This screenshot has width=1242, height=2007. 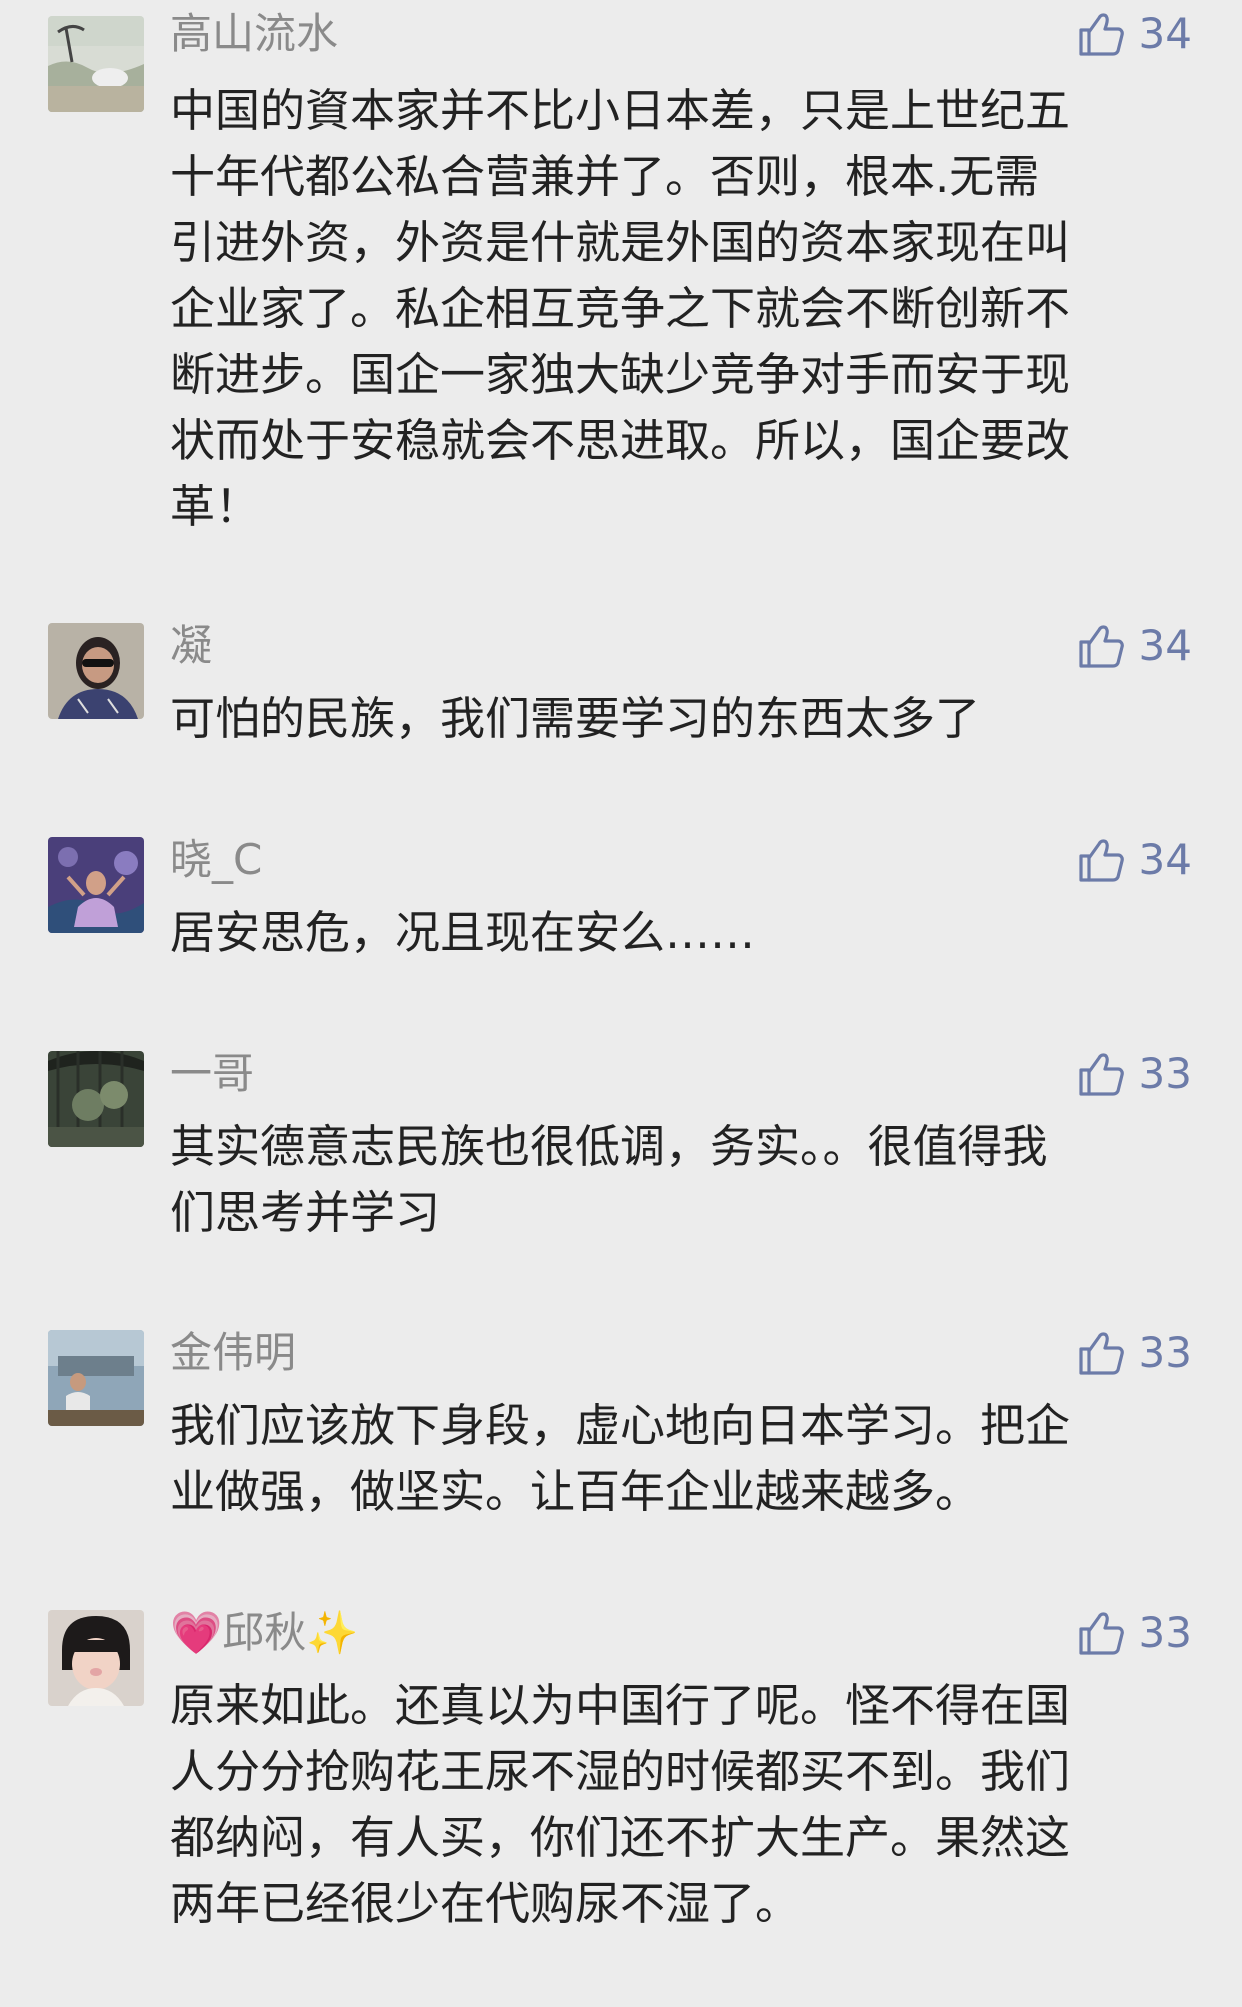 I want to click on comment-text: 我们应该放下身段，虚心地向日本学习。把企 业做强，做坚实。让百年企业越来越多。, so click(x=620, y=1458).